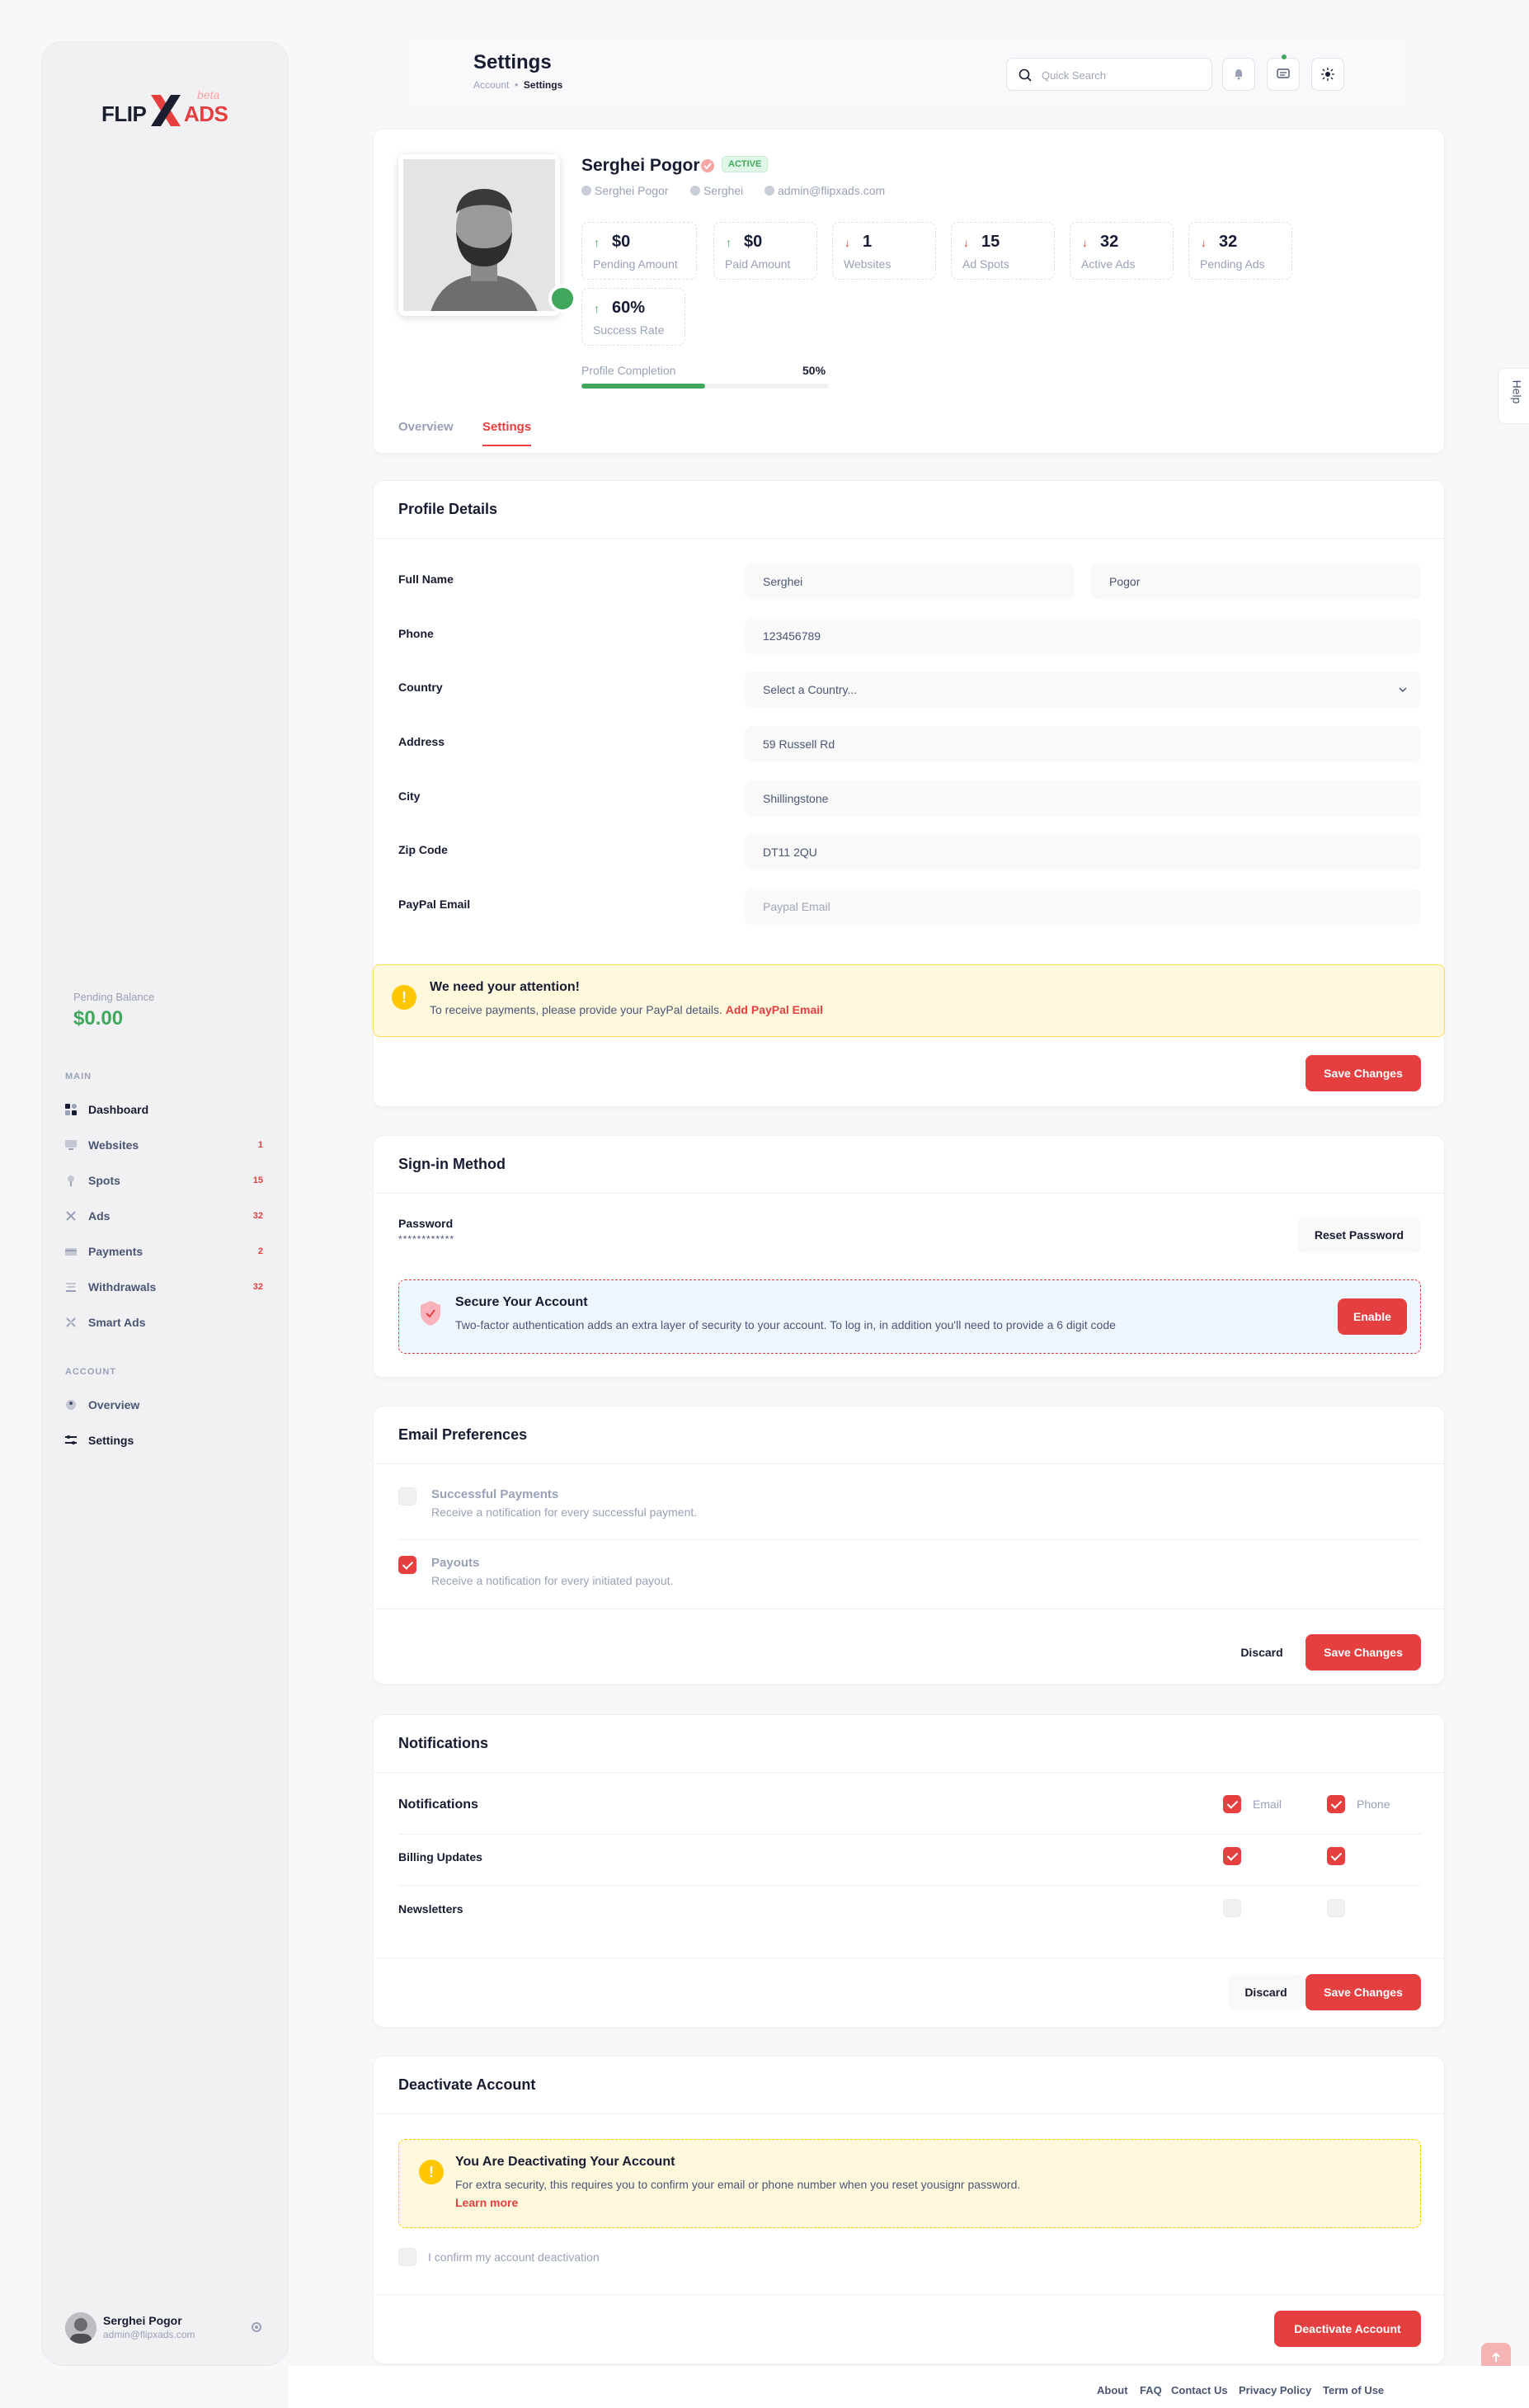  What do you see at coordinates (206, 113) in the screenshot?
I see `logo-ads-text: ADS` at bounding box center [206, 113].